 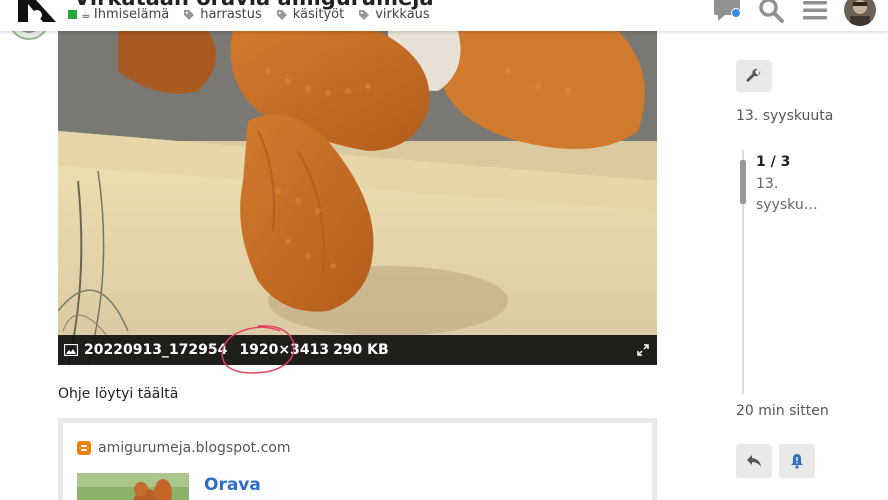 I want to click on topic-tags: ☕ Ihmiselämä harrastus käsityöt virkkaus, so click(x=249, y=14).